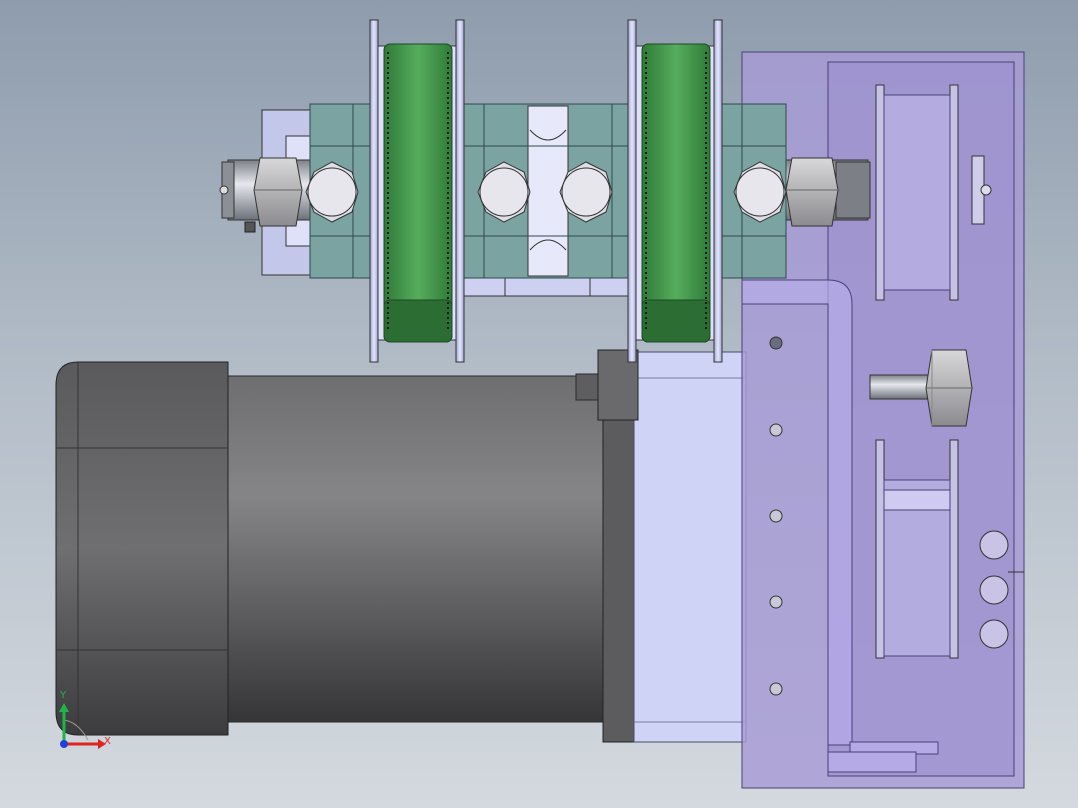 Image resolution: width=1078 pixels, height=808 pixels. What do you see at coordinates (812, 192) in the screenshot?
I see `hex-nut-right` at bounding box center [812, 192].